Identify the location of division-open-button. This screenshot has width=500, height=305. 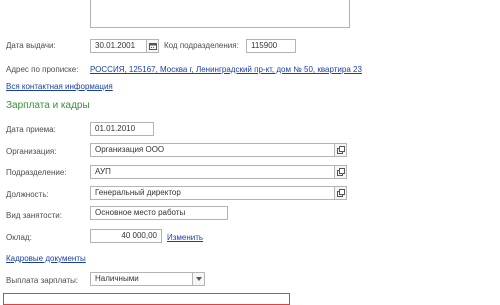
(340, 172).